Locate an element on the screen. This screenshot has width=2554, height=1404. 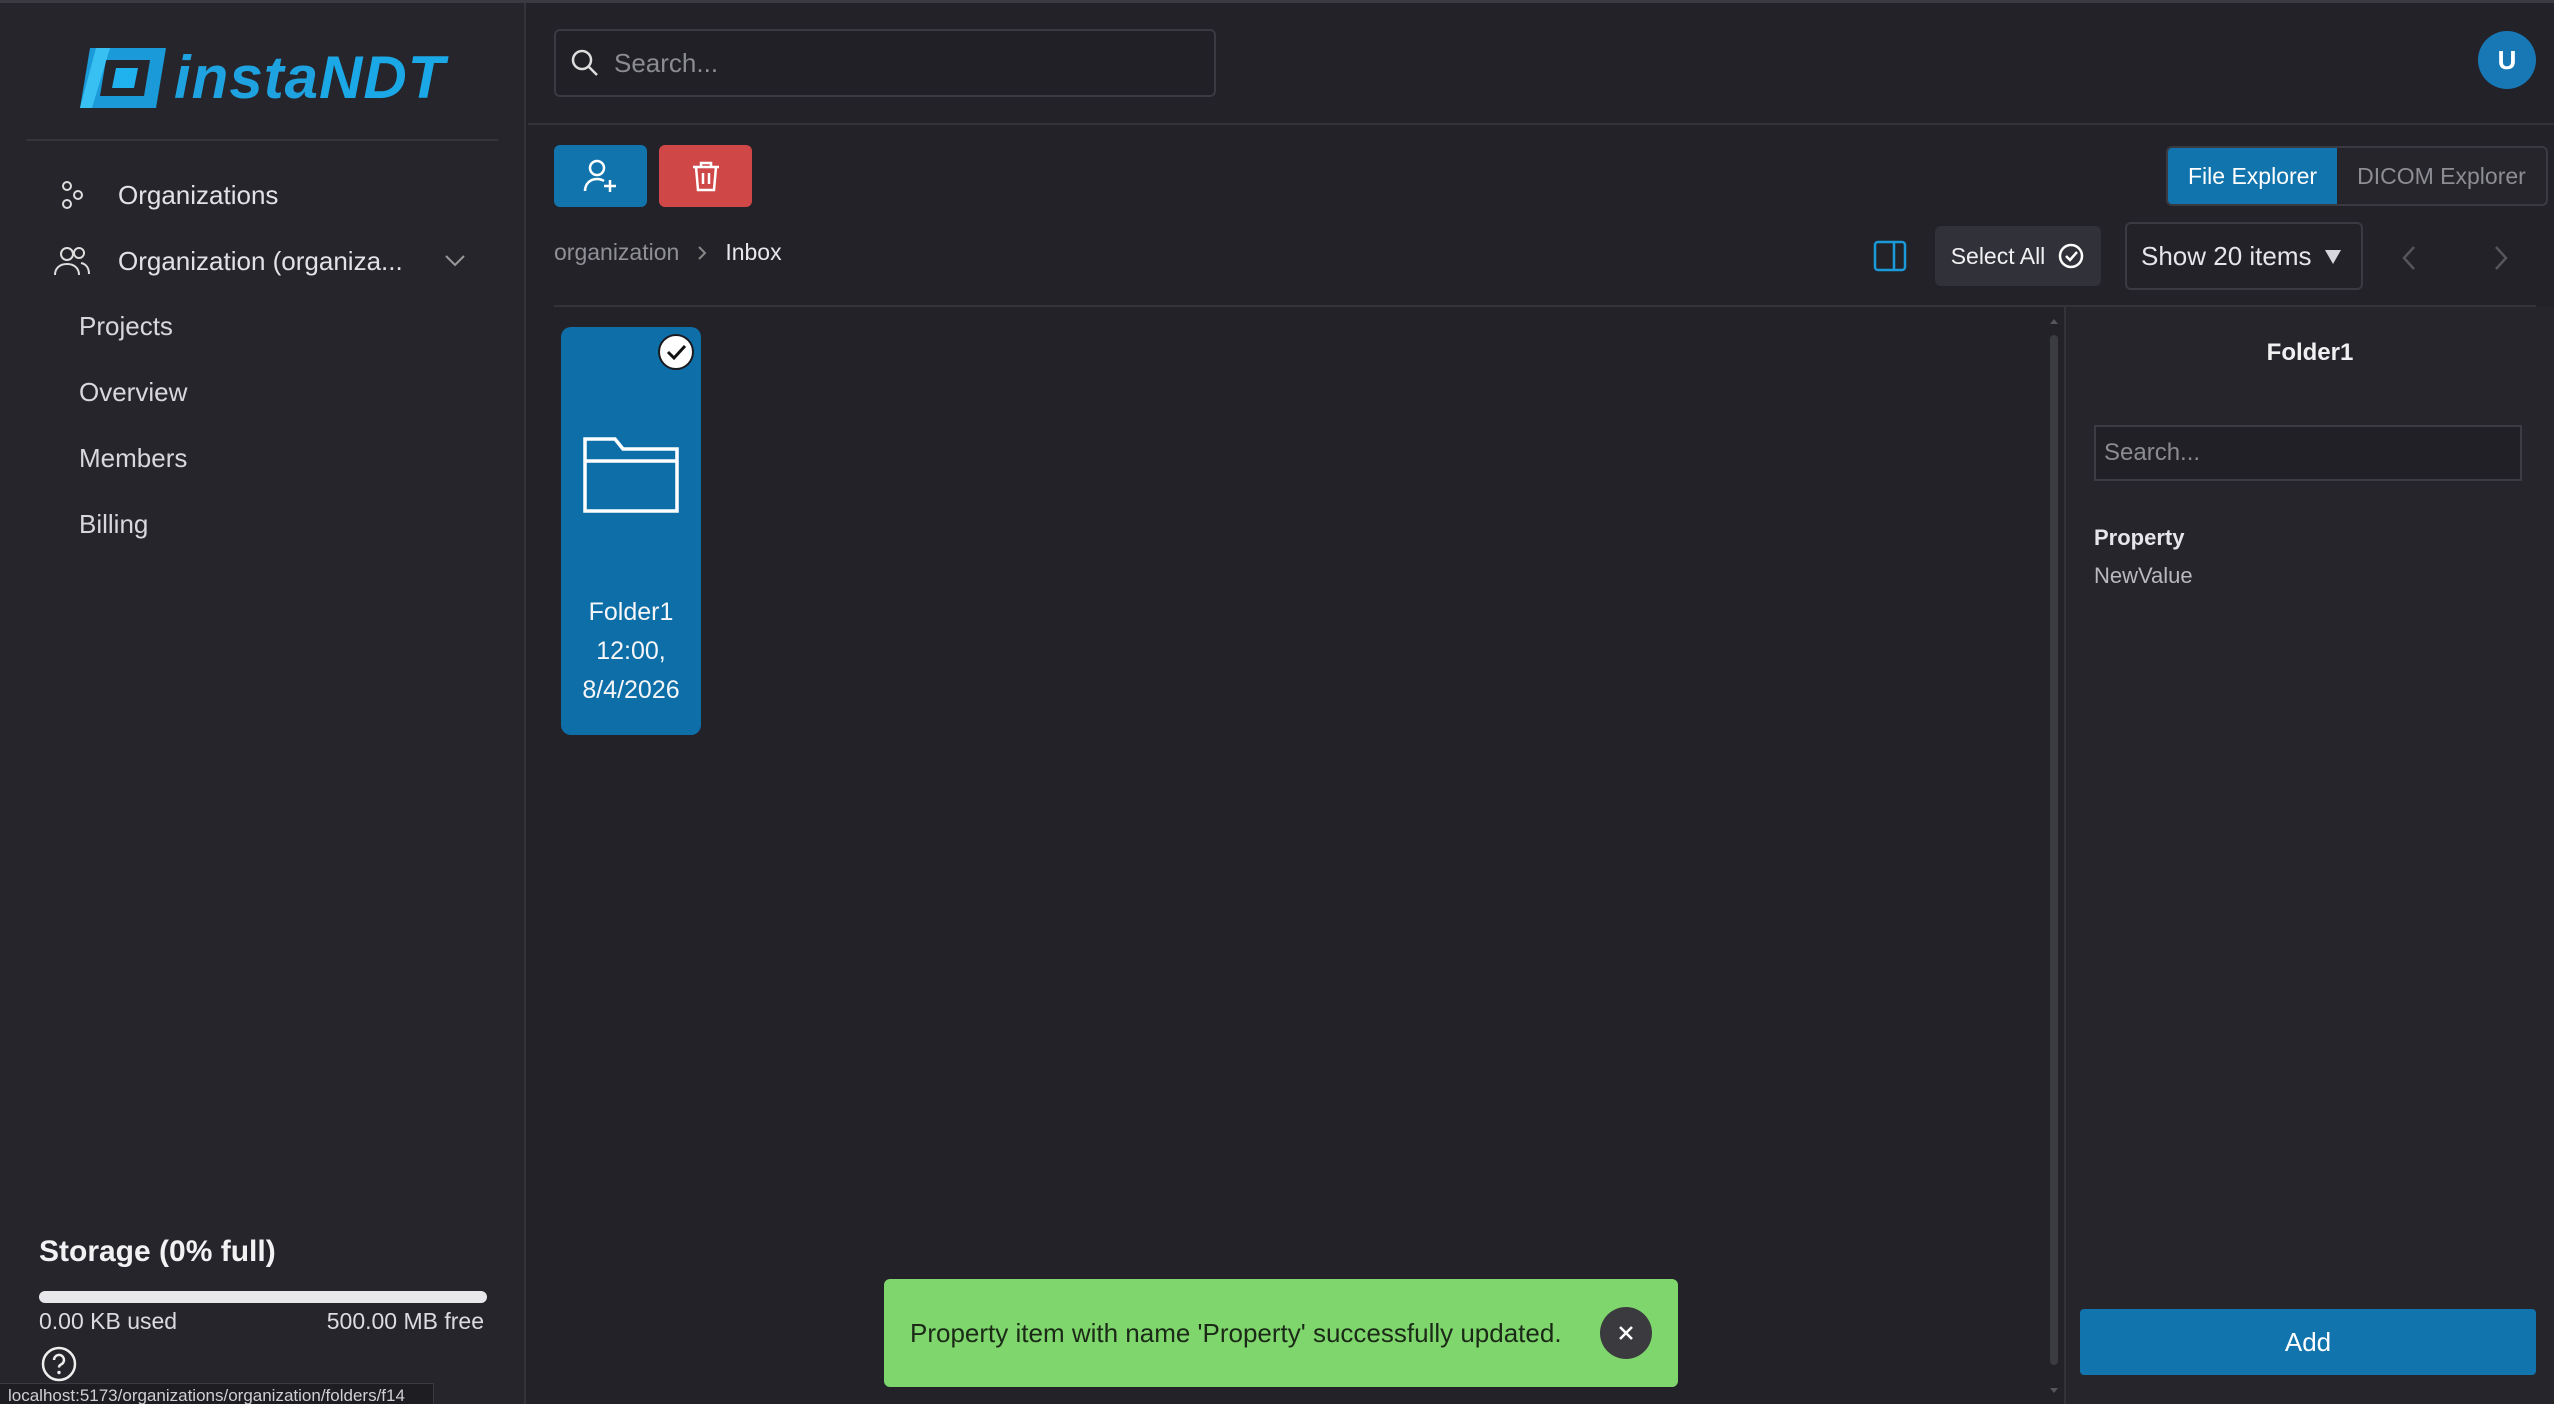
sidebar-subitem-overview: Overview is located at coordinates (133, 392).